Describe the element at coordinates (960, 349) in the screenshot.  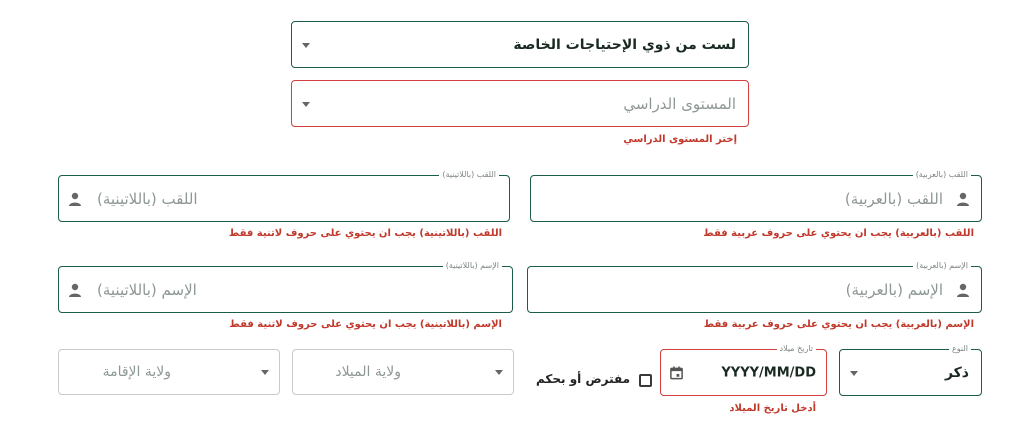
I see `gender-legend: النوع` at that location.